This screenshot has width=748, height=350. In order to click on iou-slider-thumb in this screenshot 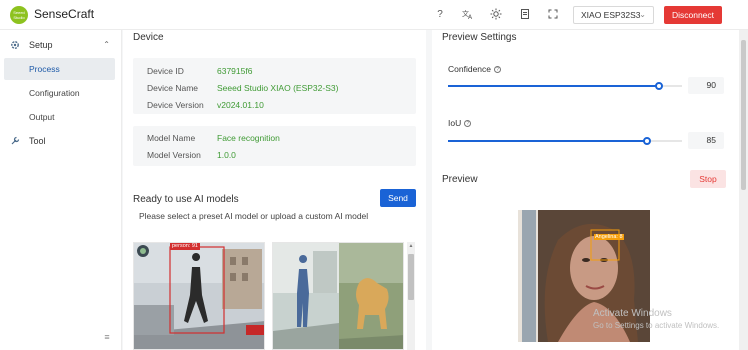, I will do `click(646, 141)`.